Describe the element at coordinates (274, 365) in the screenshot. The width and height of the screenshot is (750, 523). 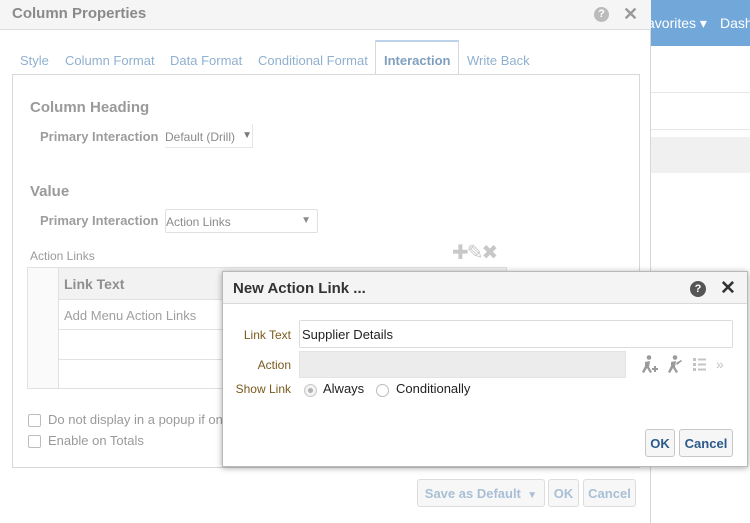
I see `action-label: Action` at that location.